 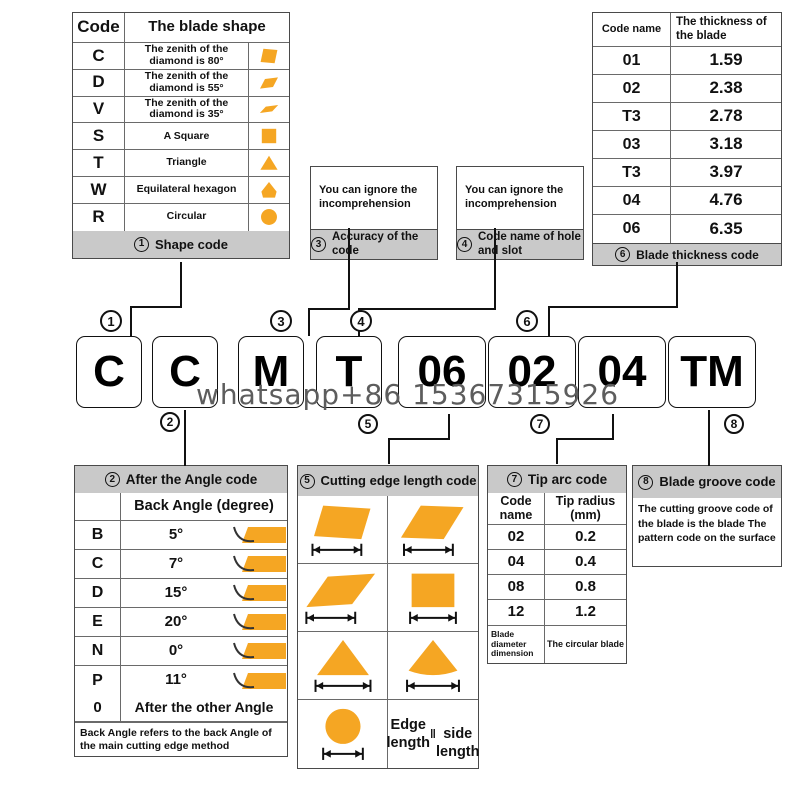 I want to click on table-row: C The zenith of the diamond is 80°, so click(x=181, y=56).